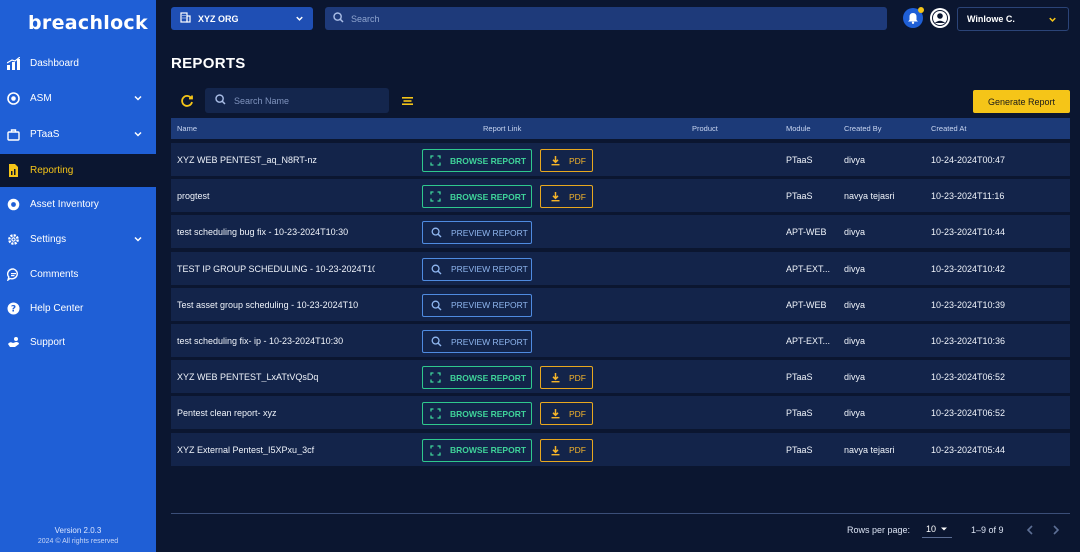 The image size is (1080, 552). I want to click on sidebar-item-asm: ASM, so click(78, 98).